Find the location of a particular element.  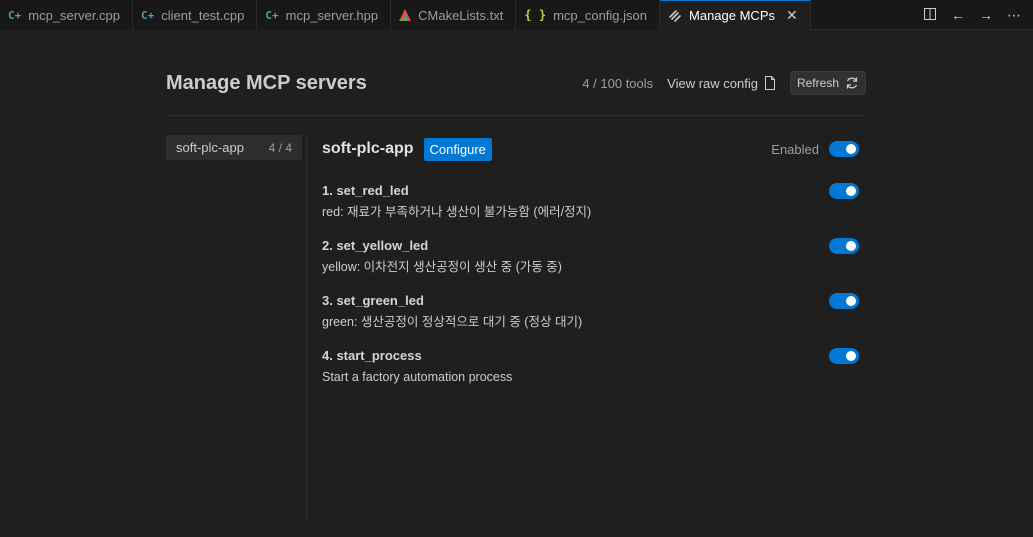

tab-cmakelists: CMakeLists.txt is located at coordinates (454, 15).